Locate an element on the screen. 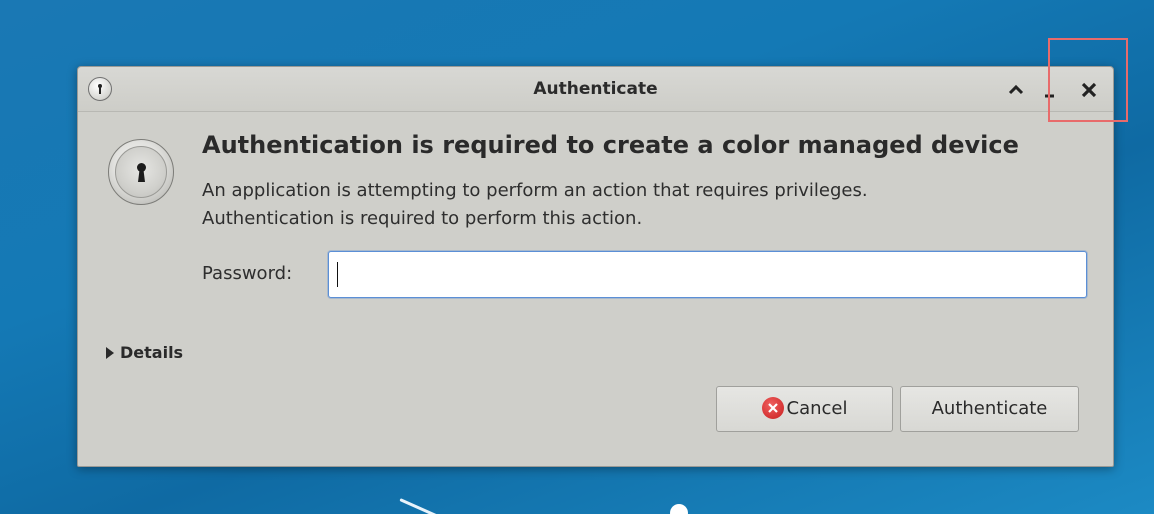  close-icon is located at coordinates (1089, 90).